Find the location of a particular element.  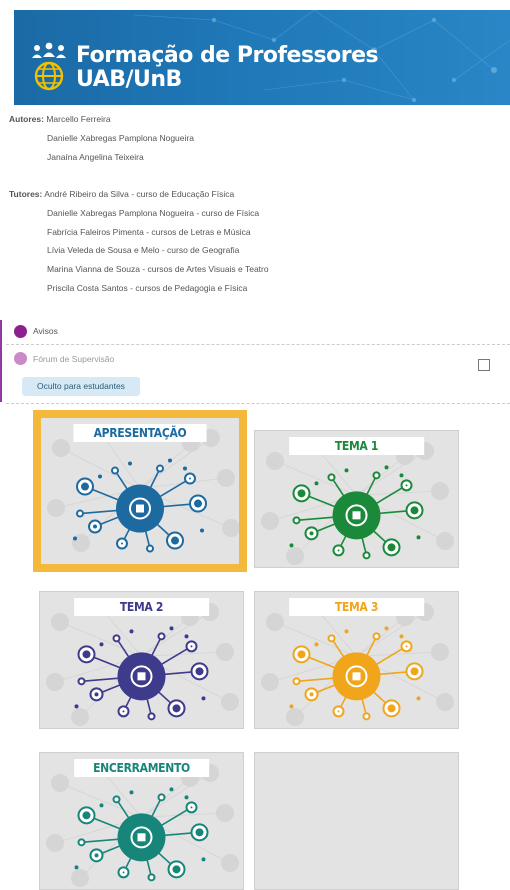

hidden-badge: Oculto para estudantes is located at coordinates (81, 386).